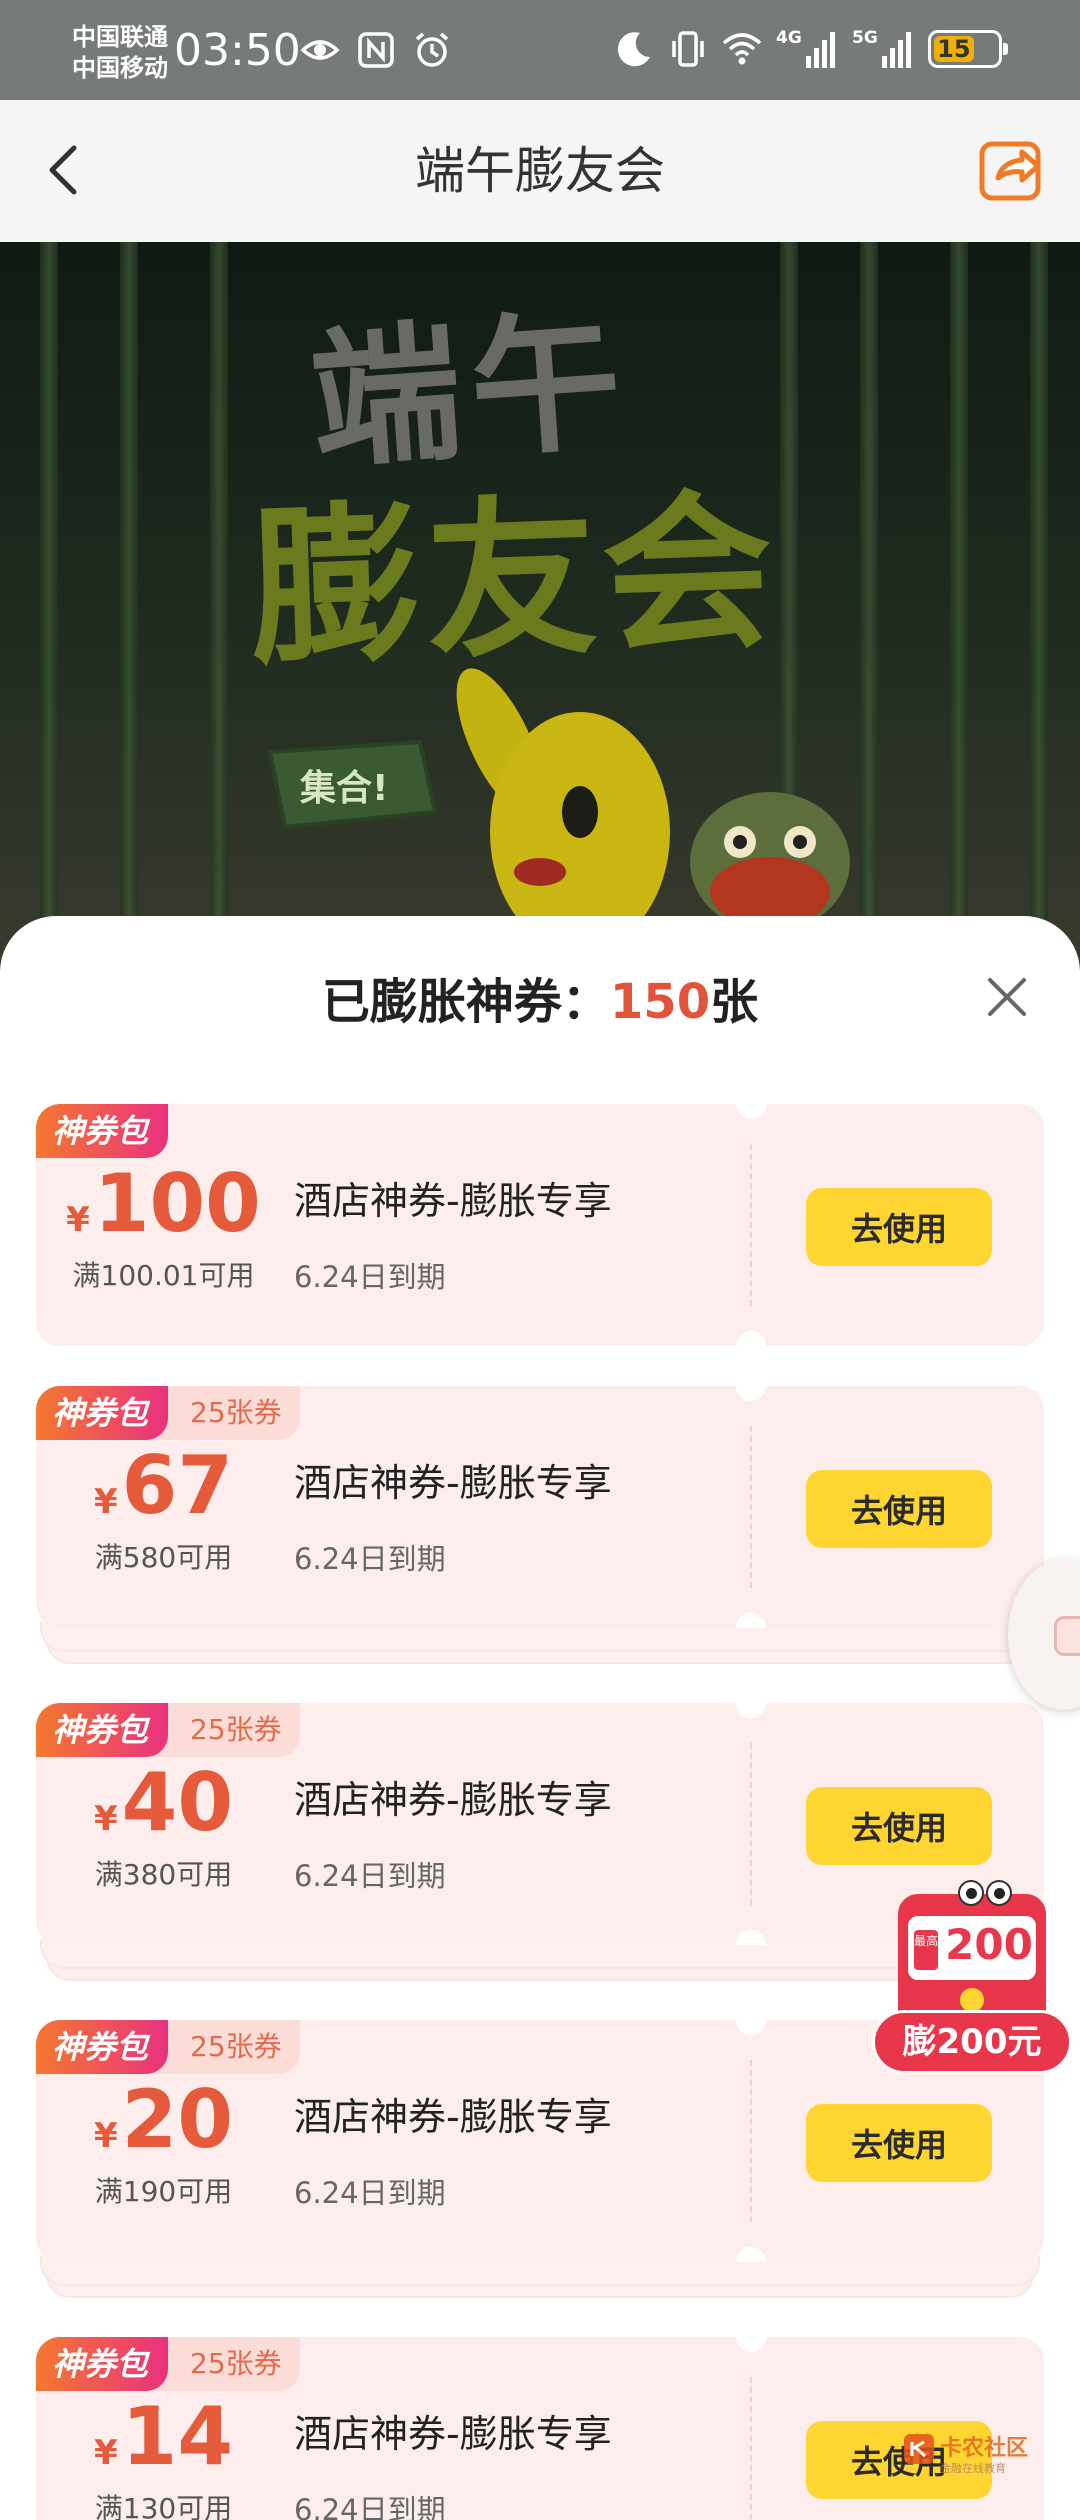 This screenshot has width=1080, height=2520. I want to click on signal-5g-label: 5G, so click(865, 38).